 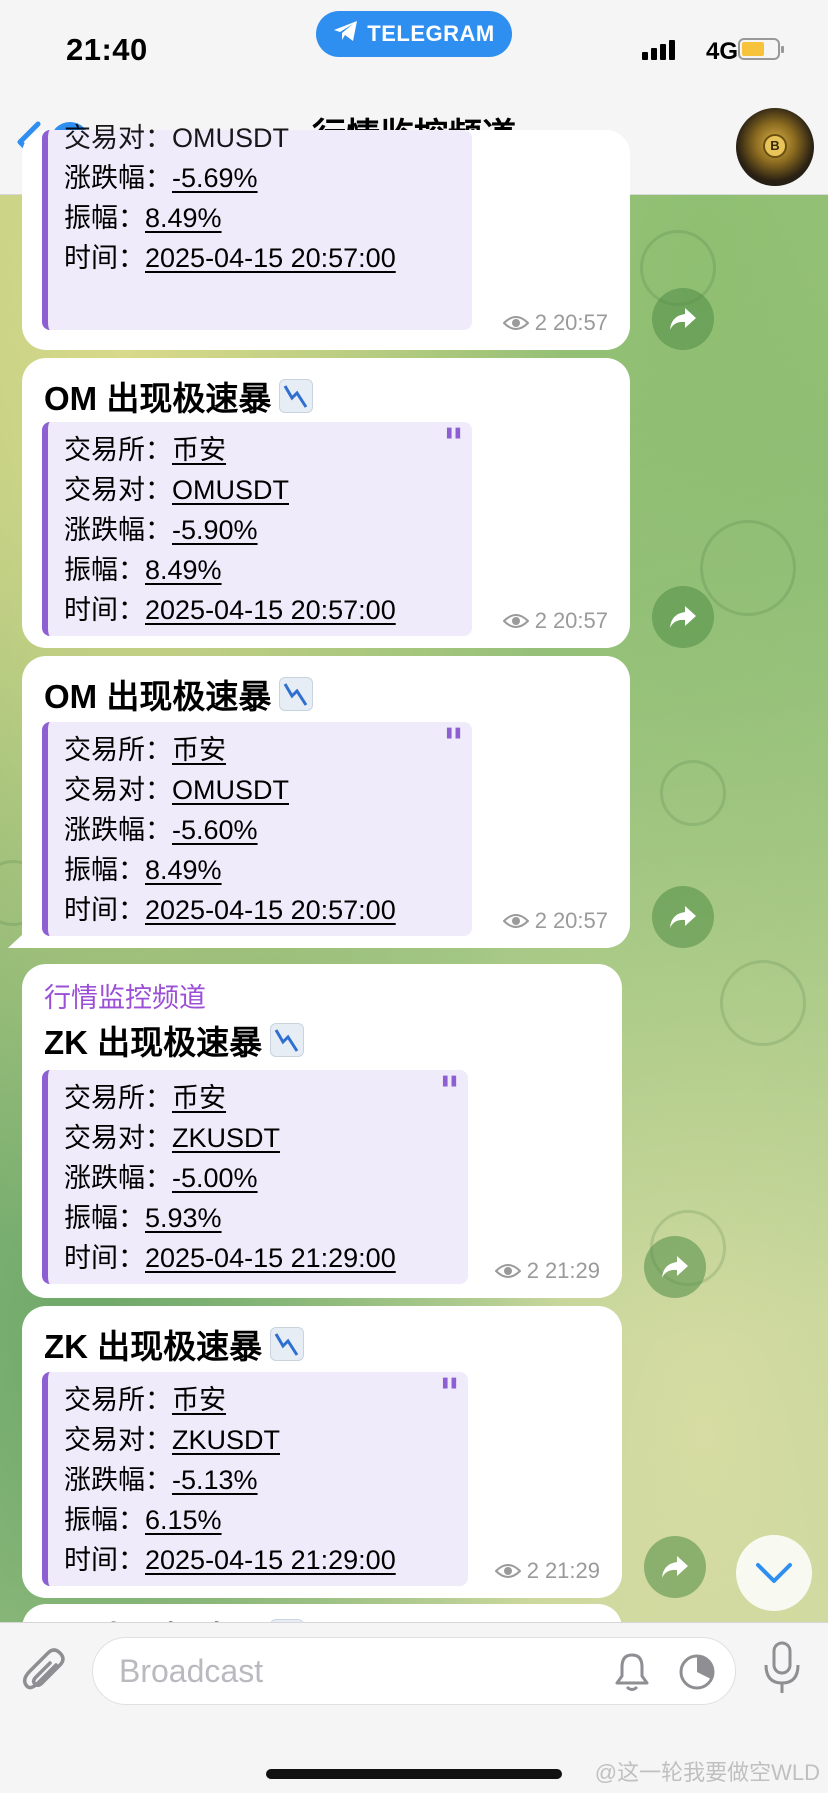 I want to click on change-value: -5.00%, so click(x=215, y=1178).